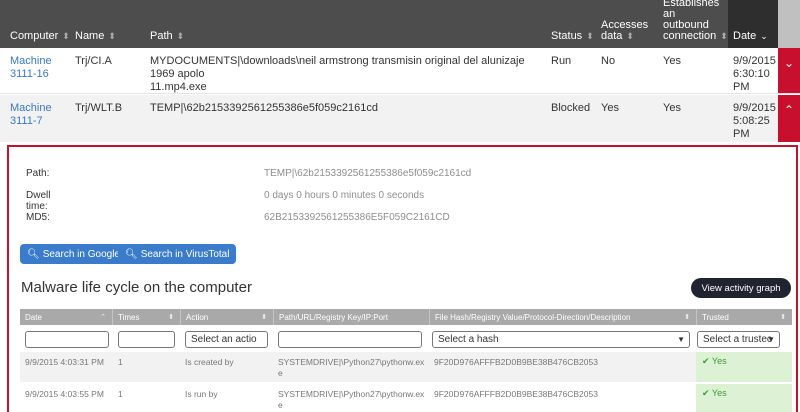 The height and width of the screenshot is (412, 800). What do you see at coordinates (738, 339) in the screenshot?
I see `trusted-filter-select: Select a trustec ▼` at bounding box center [738, 339].